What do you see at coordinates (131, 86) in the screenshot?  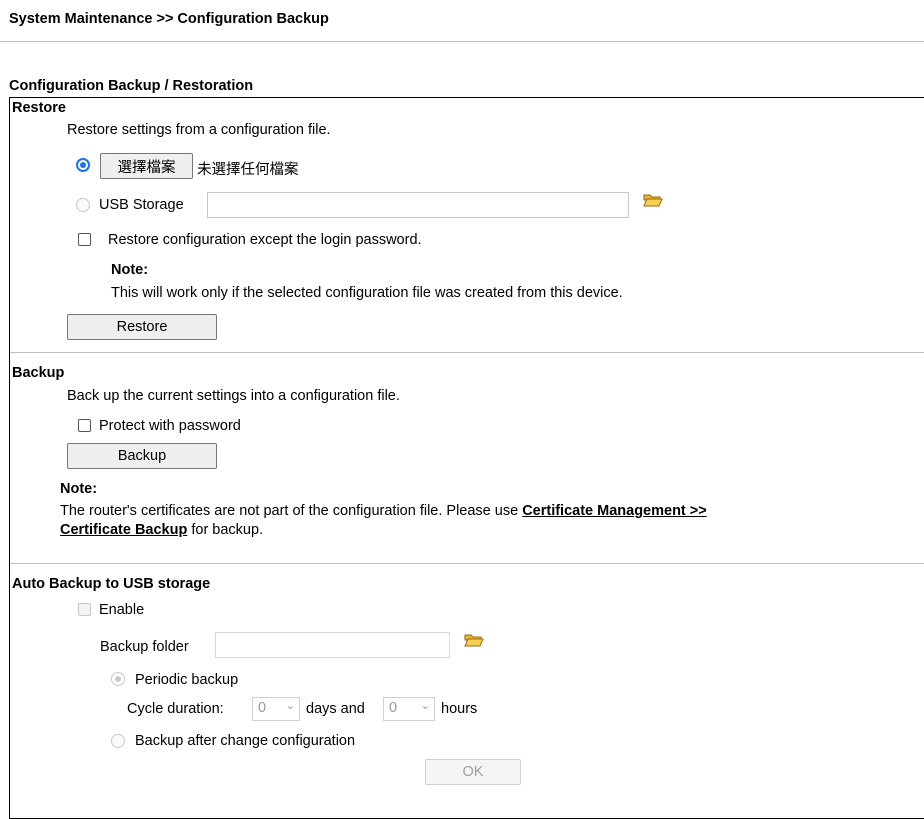 I see `section-title: Configuration Backup / Restoration` at bounding box center [131, 86].